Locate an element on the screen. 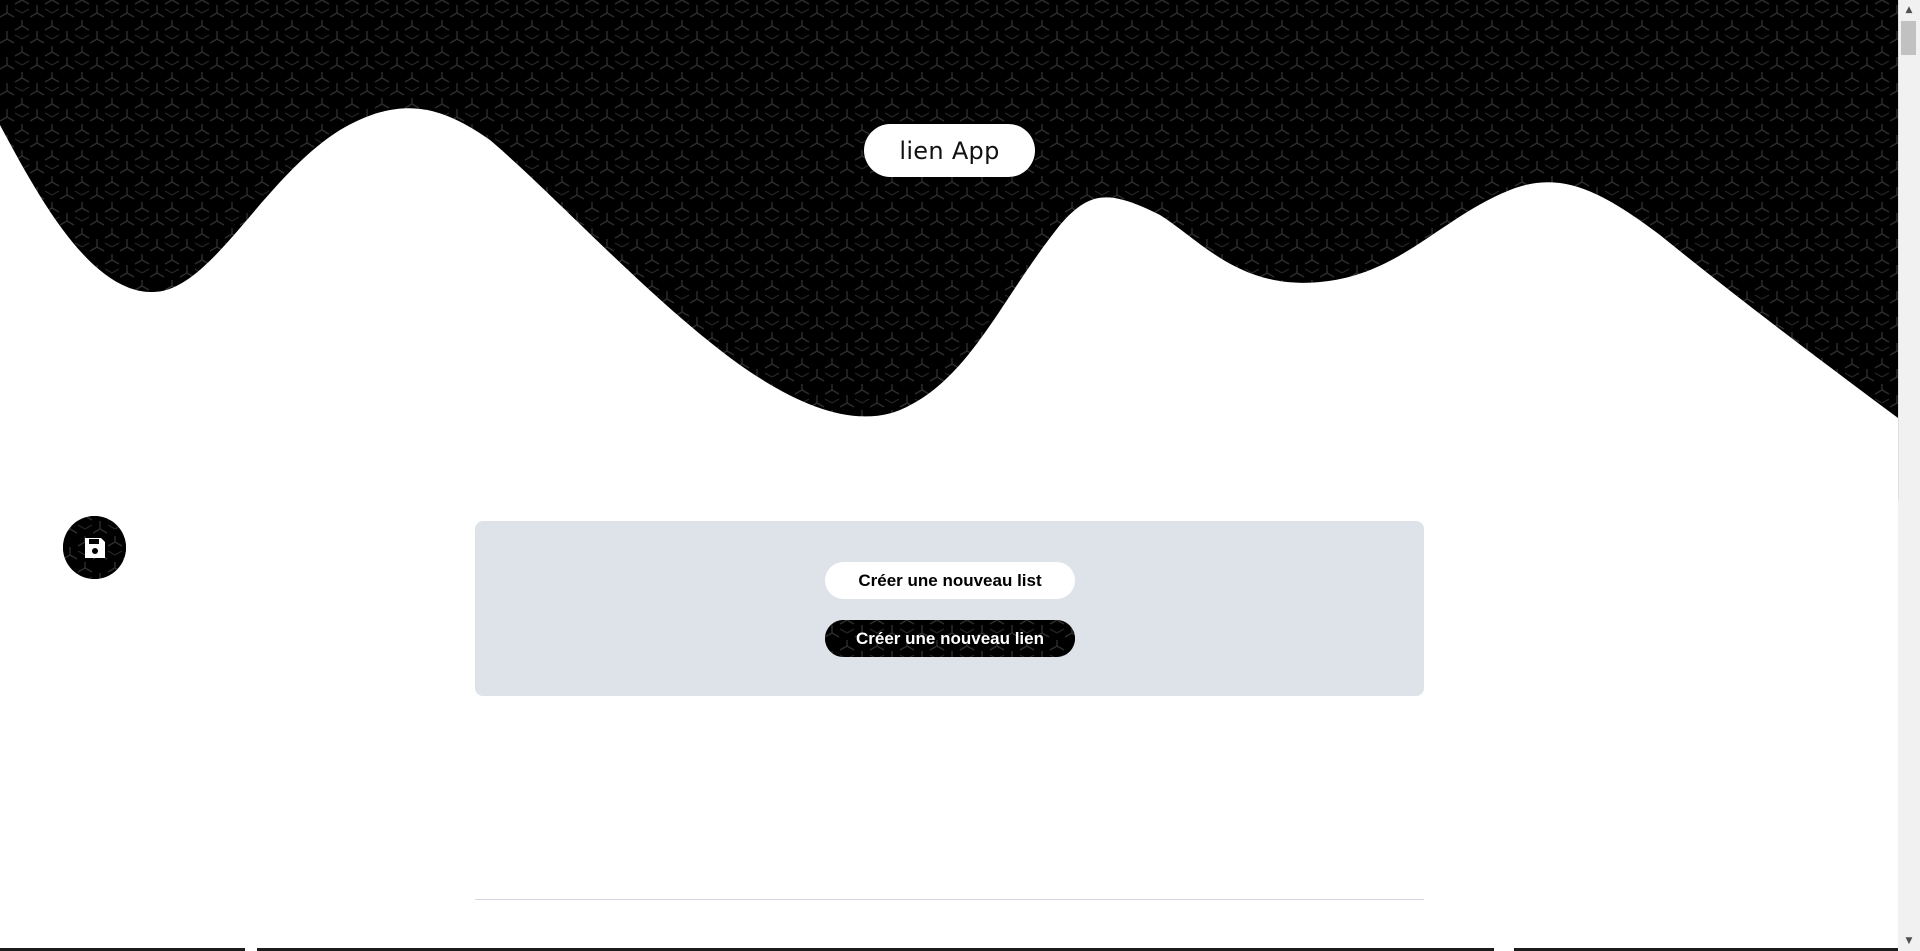 The image size is (1920, 951). scroll-up-arrow-icon: ▲ is located at coordinates (1909, 10).